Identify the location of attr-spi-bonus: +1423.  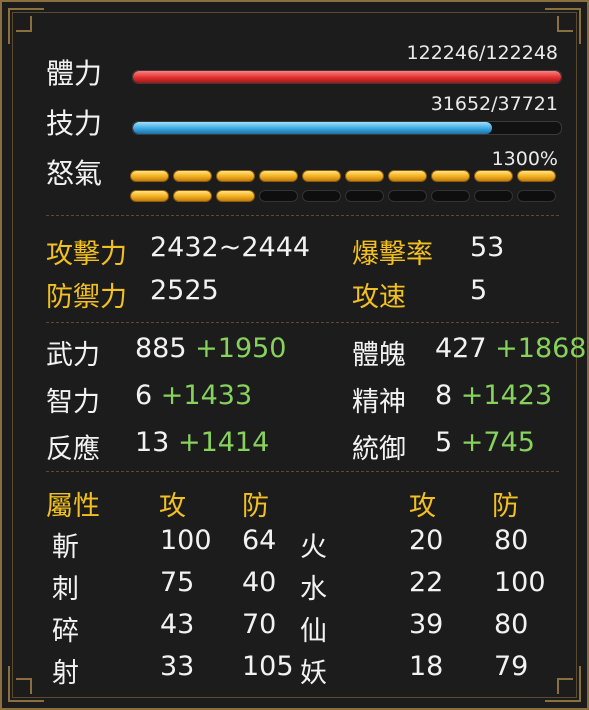
(506, 395).